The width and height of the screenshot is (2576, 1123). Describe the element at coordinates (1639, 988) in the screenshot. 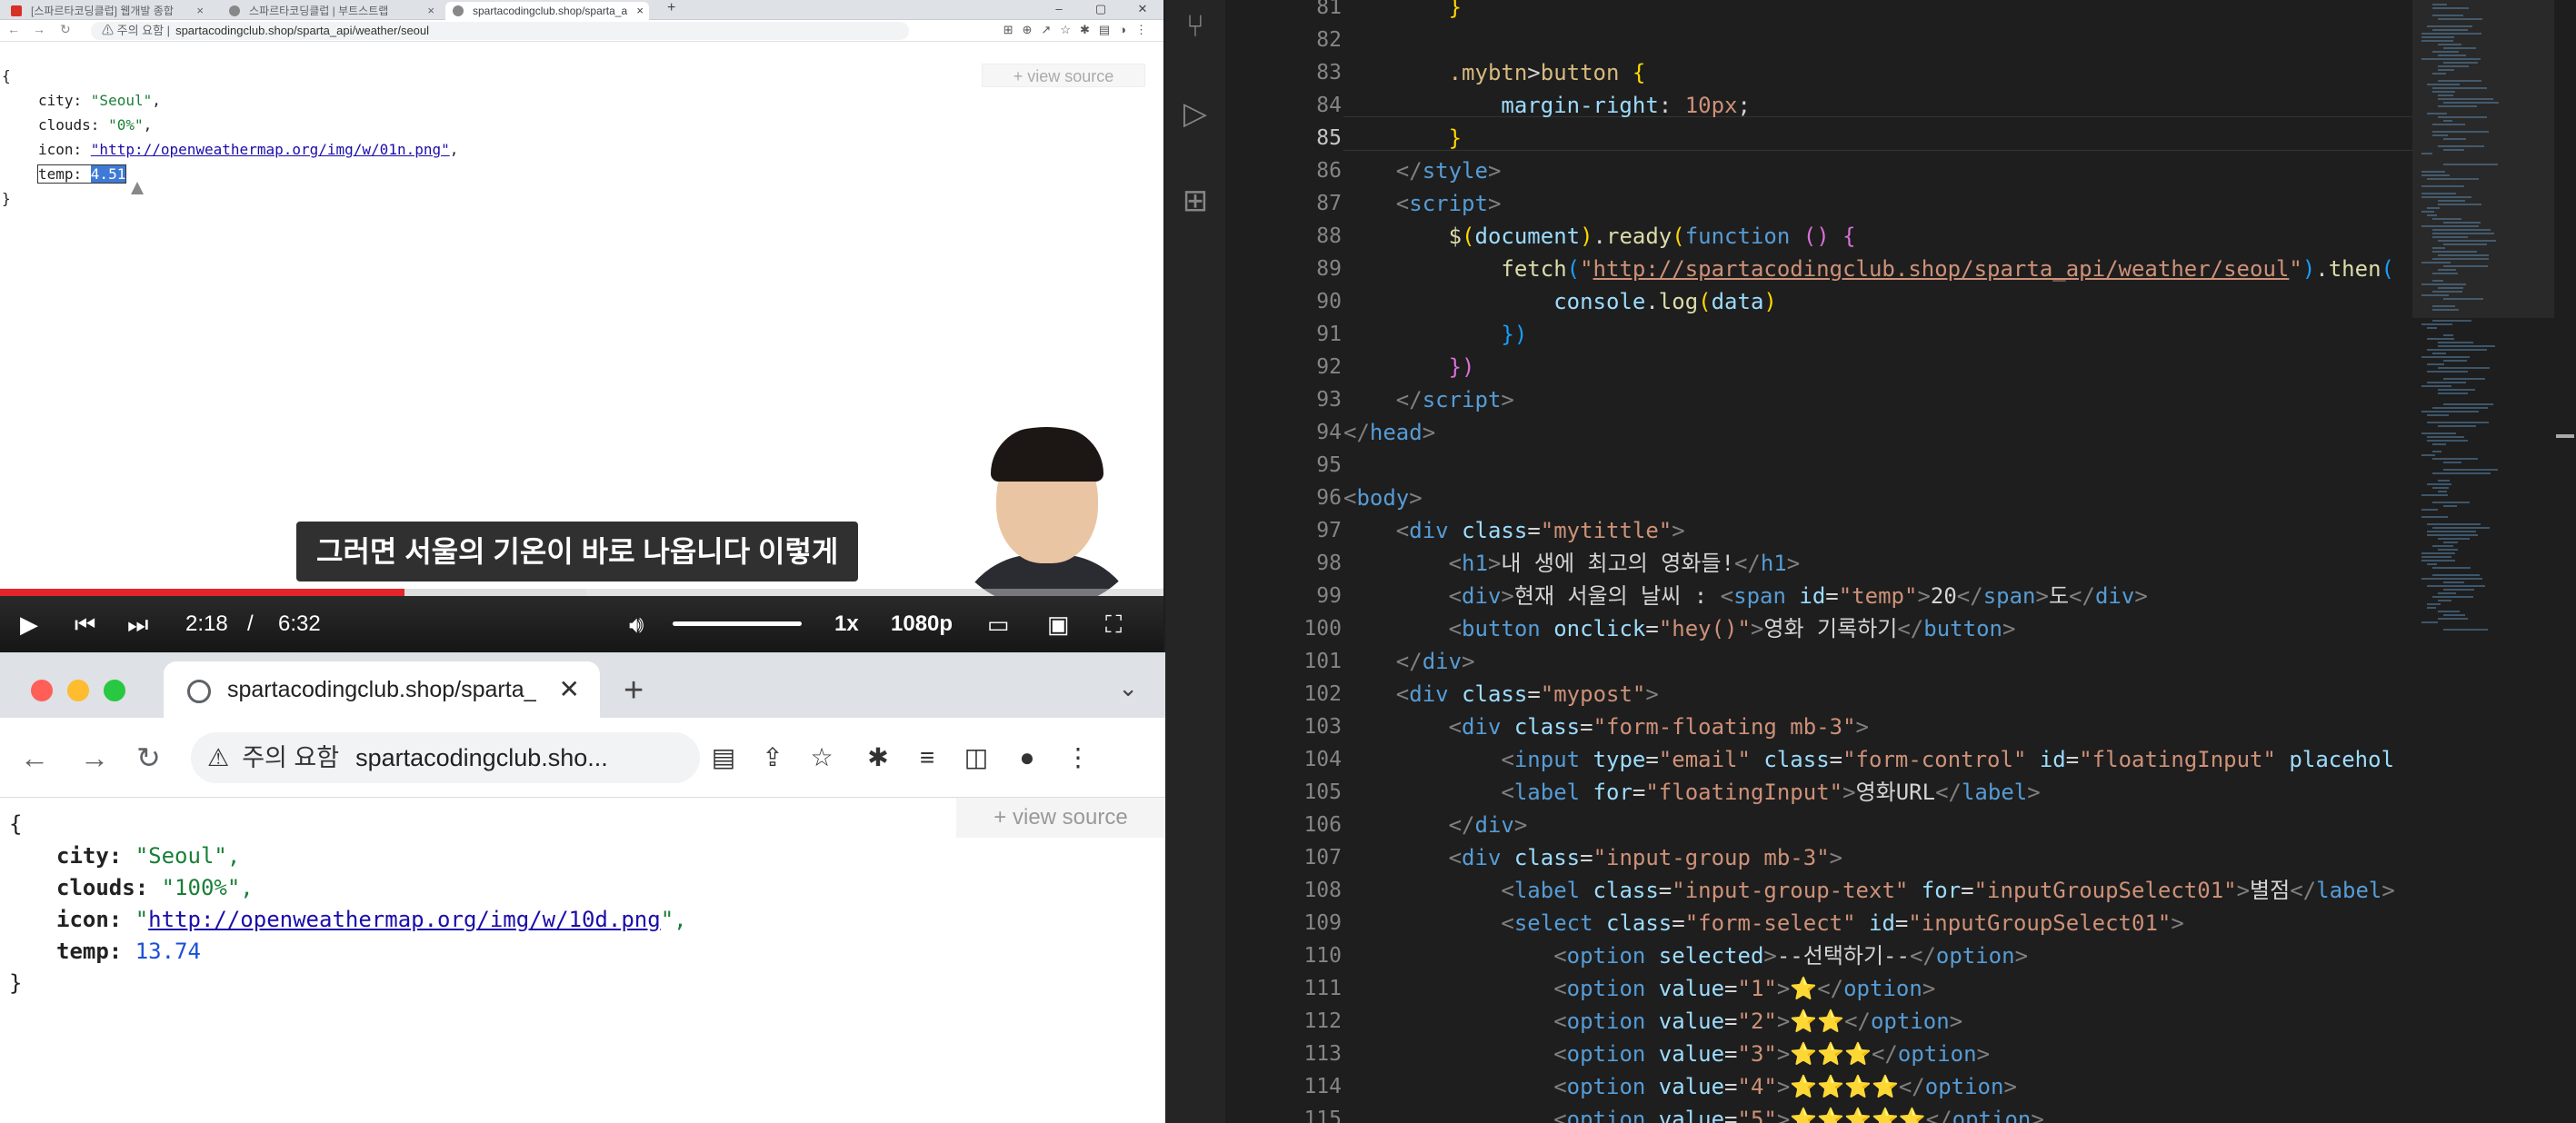

I see `code-line: <option value="1">⭐</option>` at that location.